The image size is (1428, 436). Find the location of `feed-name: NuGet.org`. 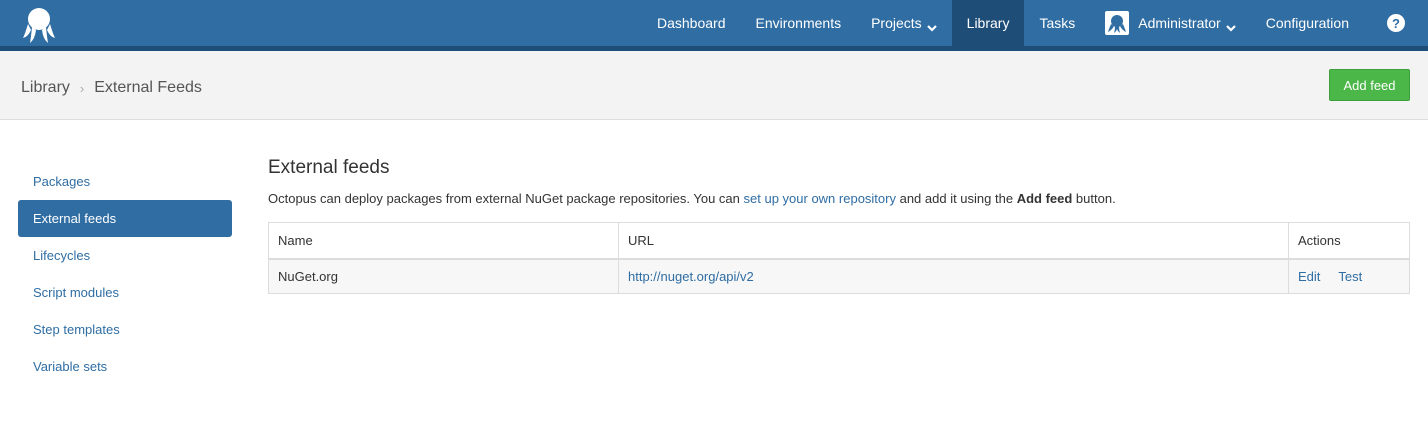

feed-name: NuGet.org is located at coordinates (443, 276).